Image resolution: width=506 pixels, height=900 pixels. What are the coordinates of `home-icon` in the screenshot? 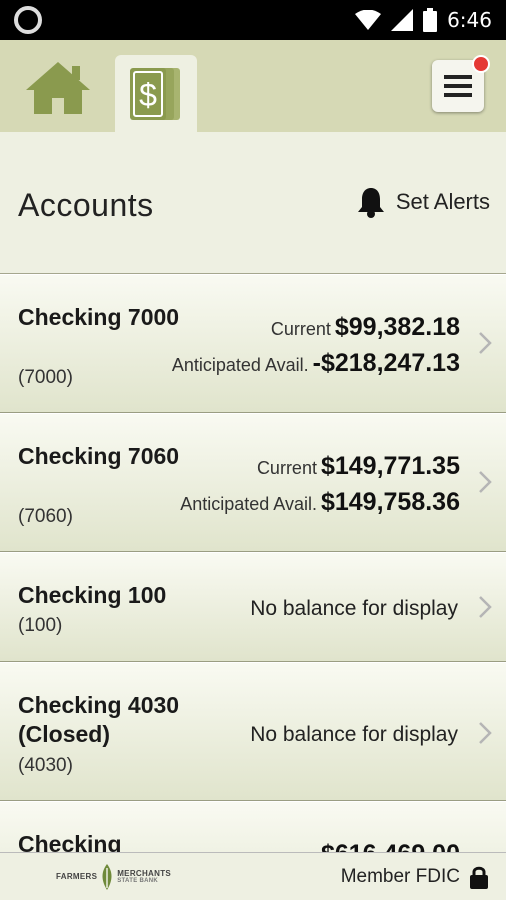 It's located at (58, 88).